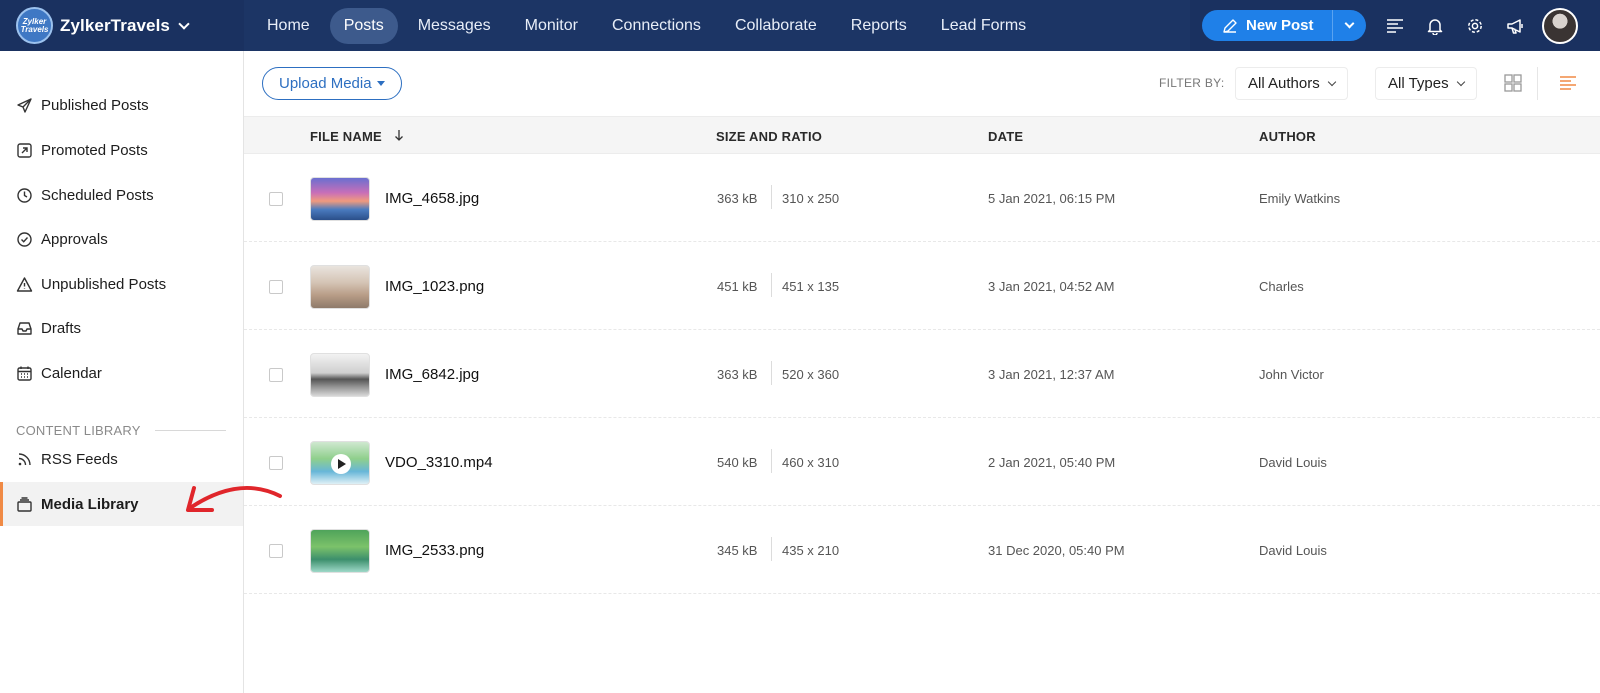  I want to click on column-date: DATE, so click(1006, 136).